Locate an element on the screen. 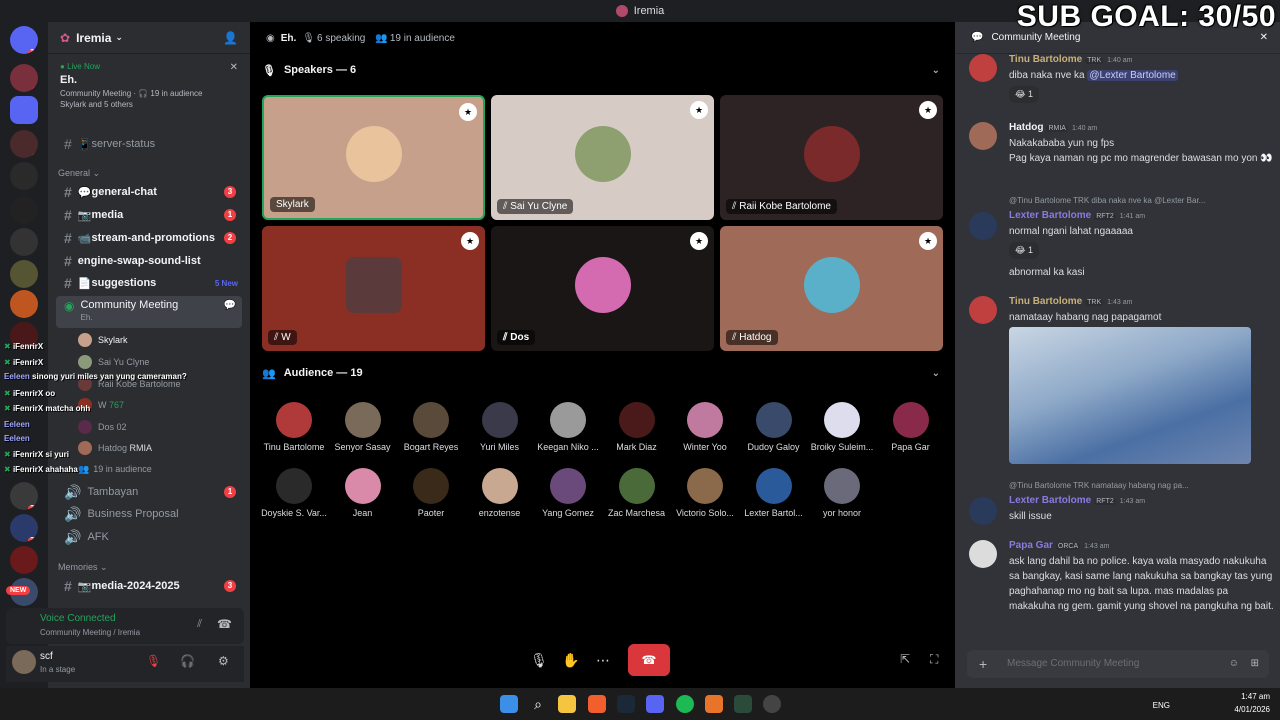 This screenshot has width=1280, height=720. channel-business-proposal: 🔊 Business Proposal is located at coordinates (149, 514).